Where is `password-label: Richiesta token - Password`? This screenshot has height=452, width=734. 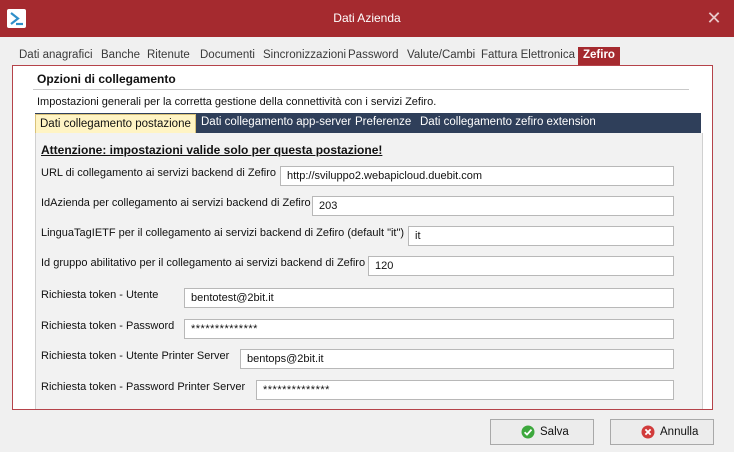 password-label: Richiesta token - Password is located at coordinates (108, 326).